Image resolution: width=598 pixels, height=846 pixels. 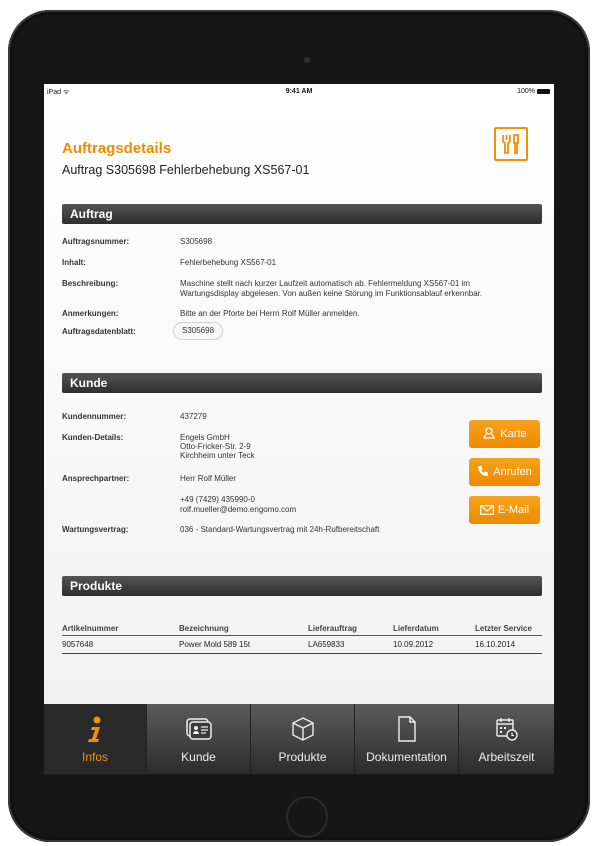 What do you see at coordinates (503, 628) in the screenshot?
I see `col-letzter-service: Letzter Service` at bounding box center [503, 628].